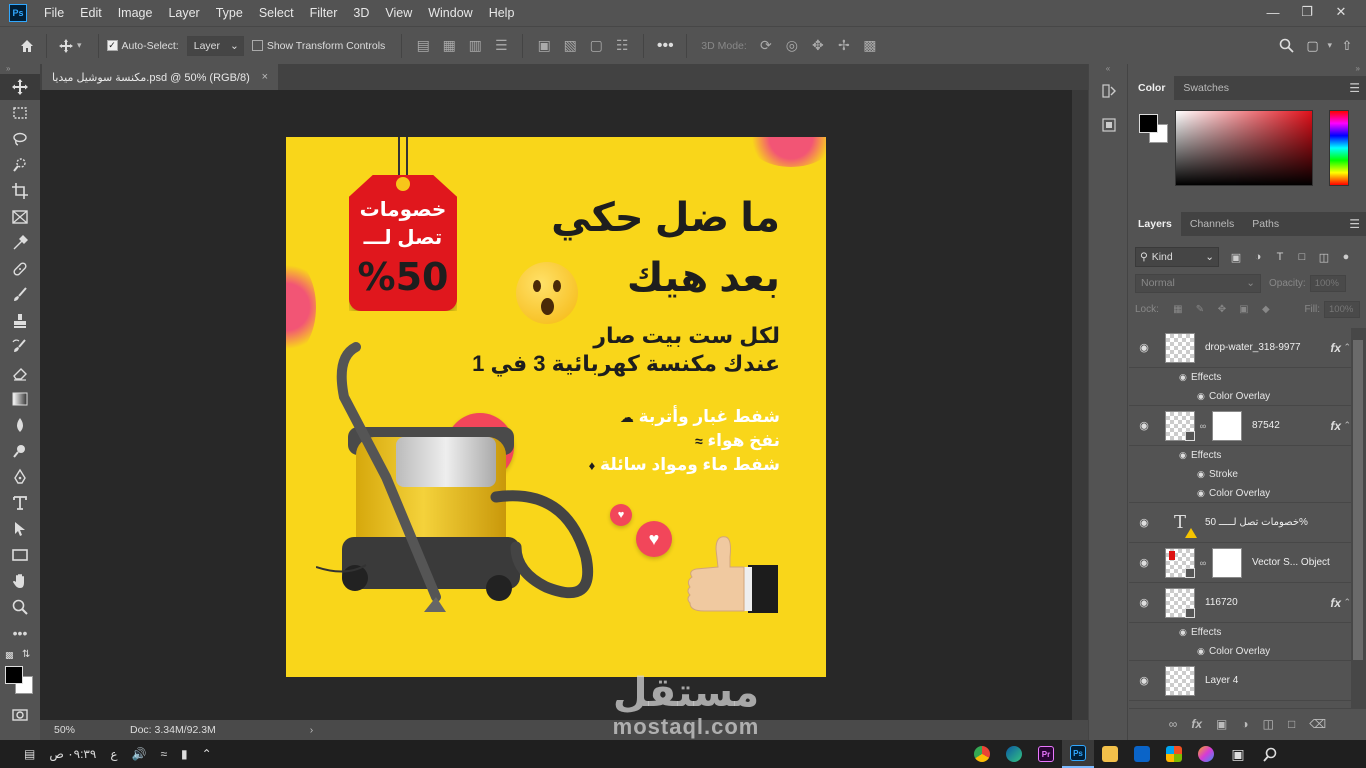  I want to click on history-panel-icon, so click(1109, 91).